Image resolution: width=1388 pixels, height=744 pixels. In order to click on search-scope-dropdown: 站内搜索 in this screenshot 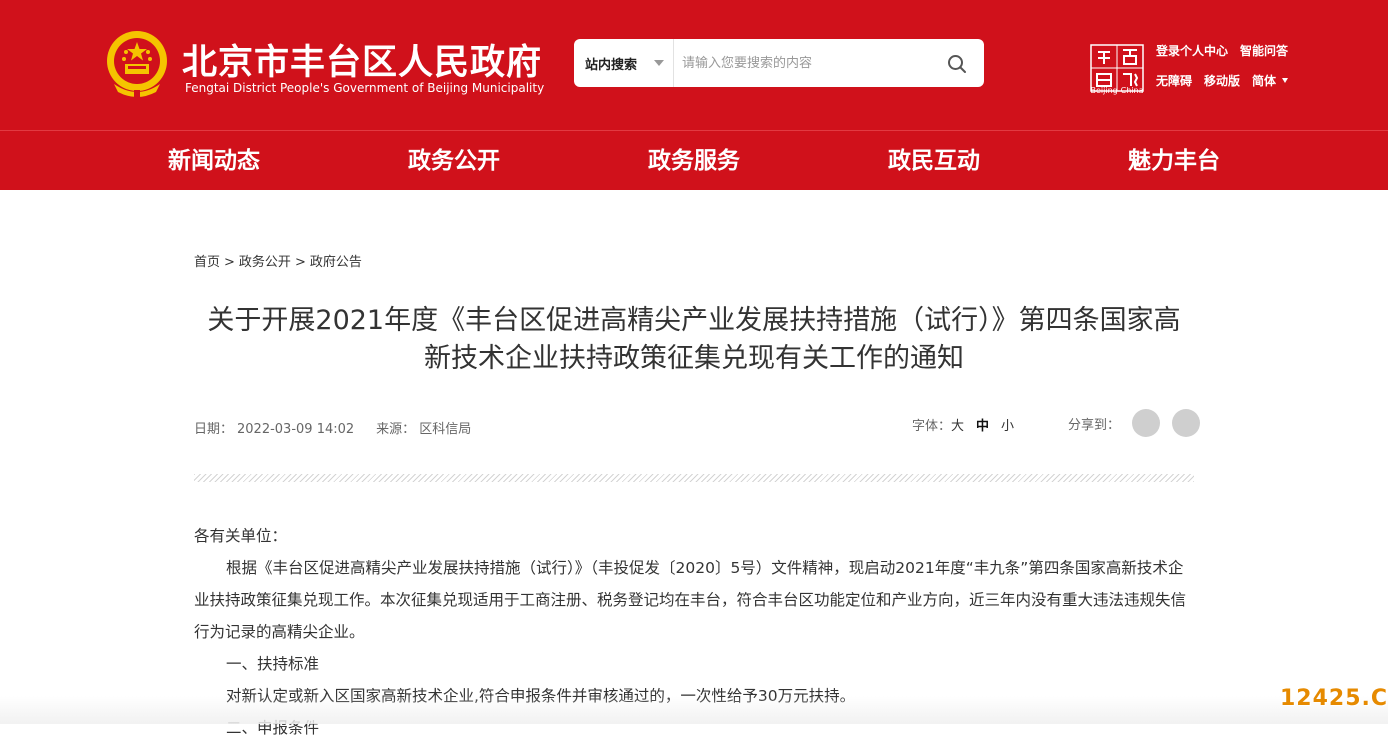, I will do `click(624, 63)`.